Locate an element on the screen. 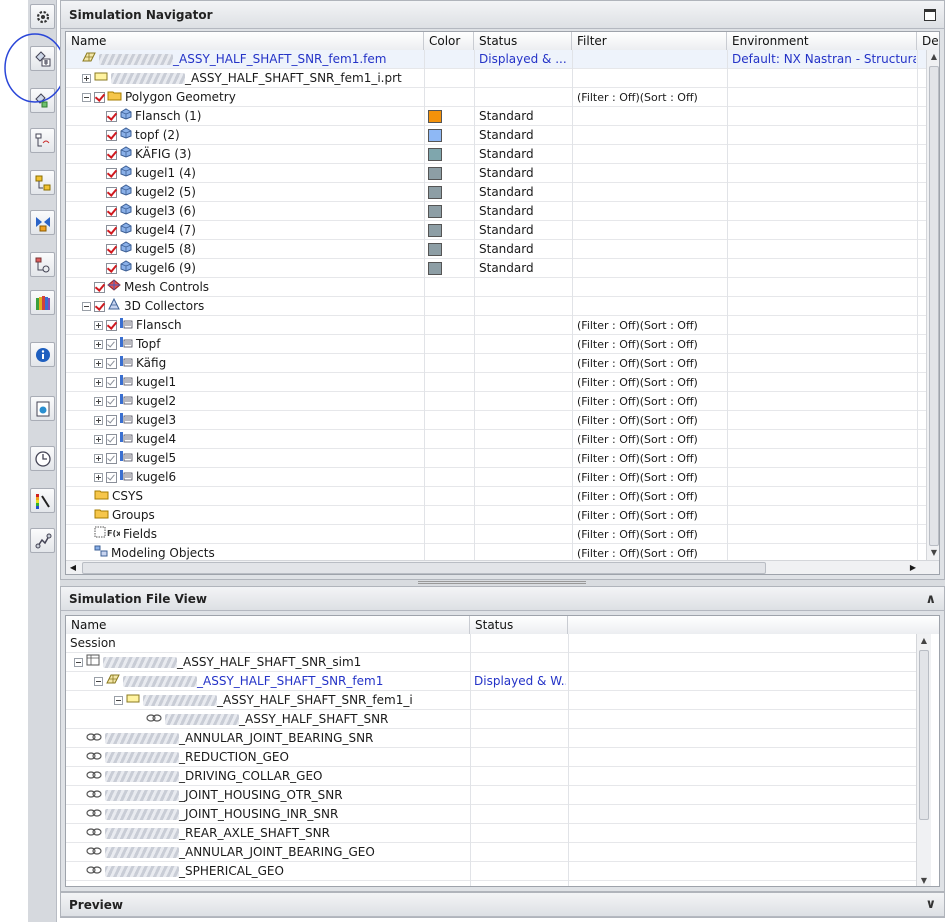  file-row: _ASSY_HALF_SHAFT_SNR is located at coordinates (491, 719).